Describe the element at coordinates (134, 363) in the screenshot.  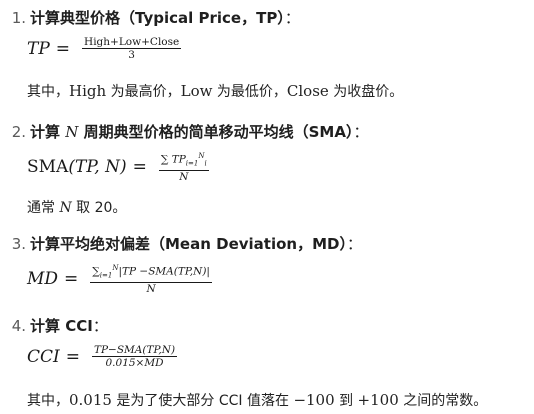
I see `fraction-denominator: 0.015×MD` at that location.